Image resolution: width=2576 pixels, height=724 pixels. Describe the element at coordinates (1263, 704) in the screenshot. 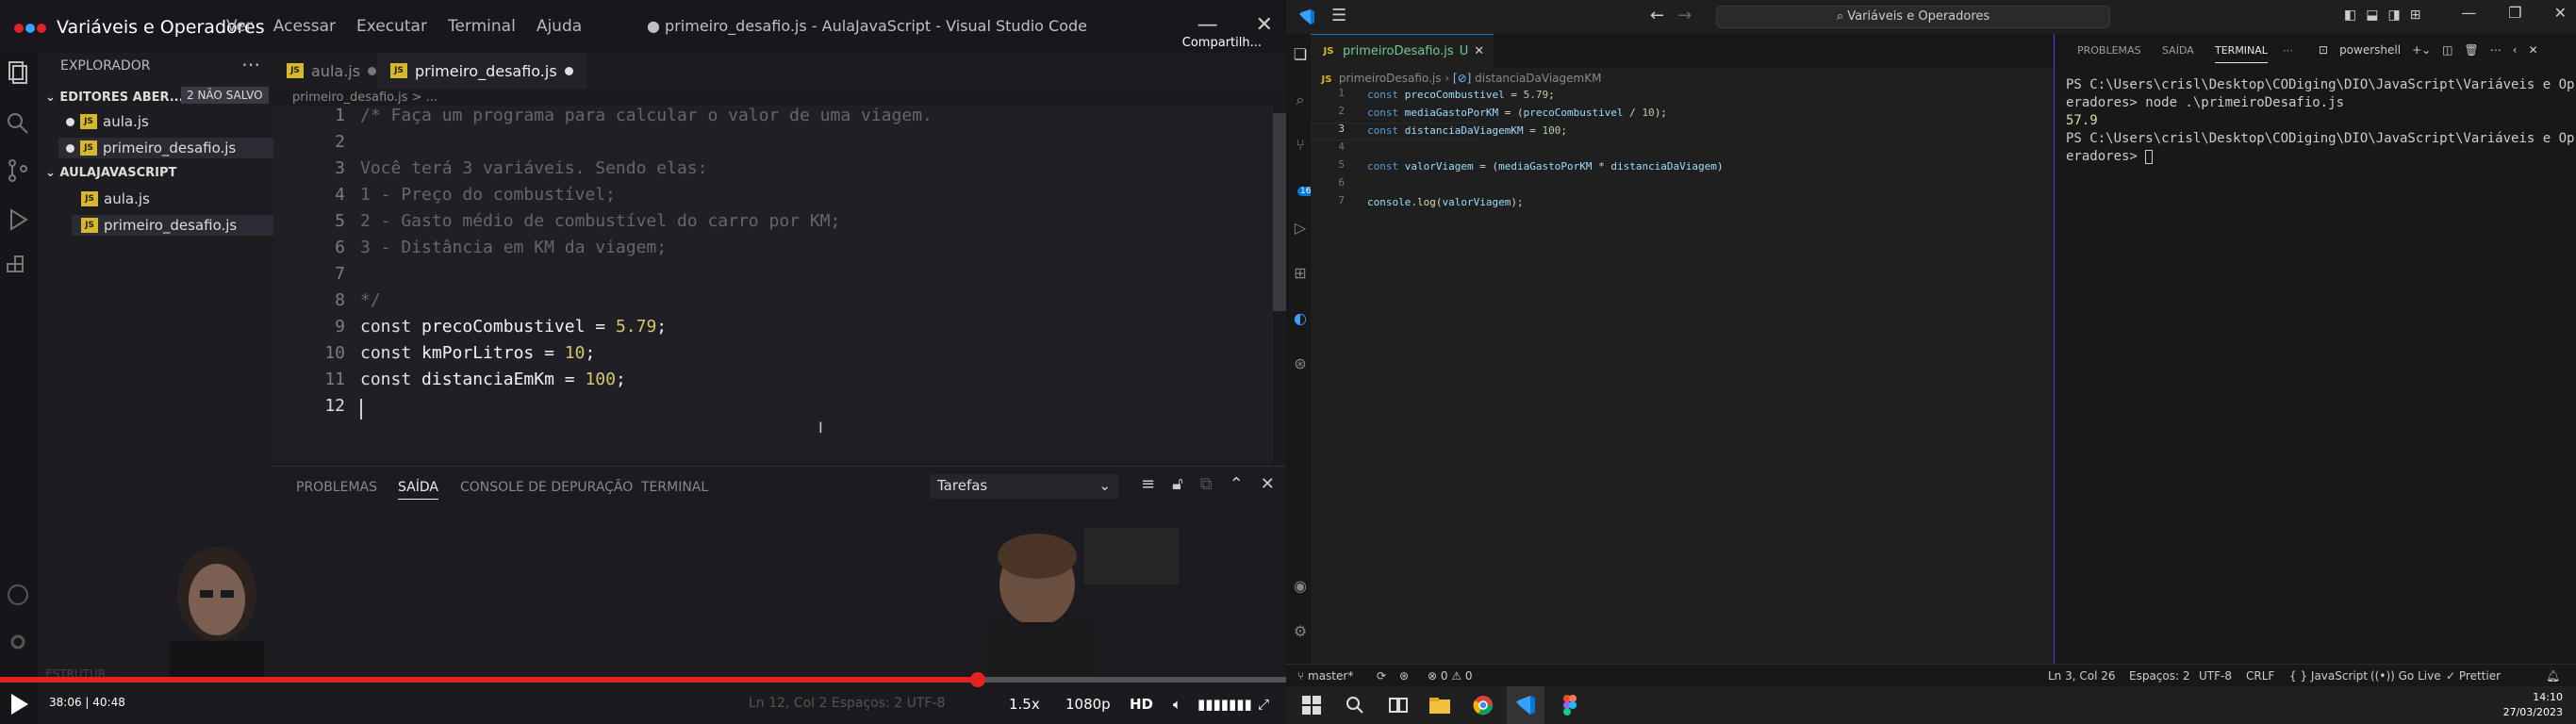

I see `fullscreen-icon: ⤢` at that location.